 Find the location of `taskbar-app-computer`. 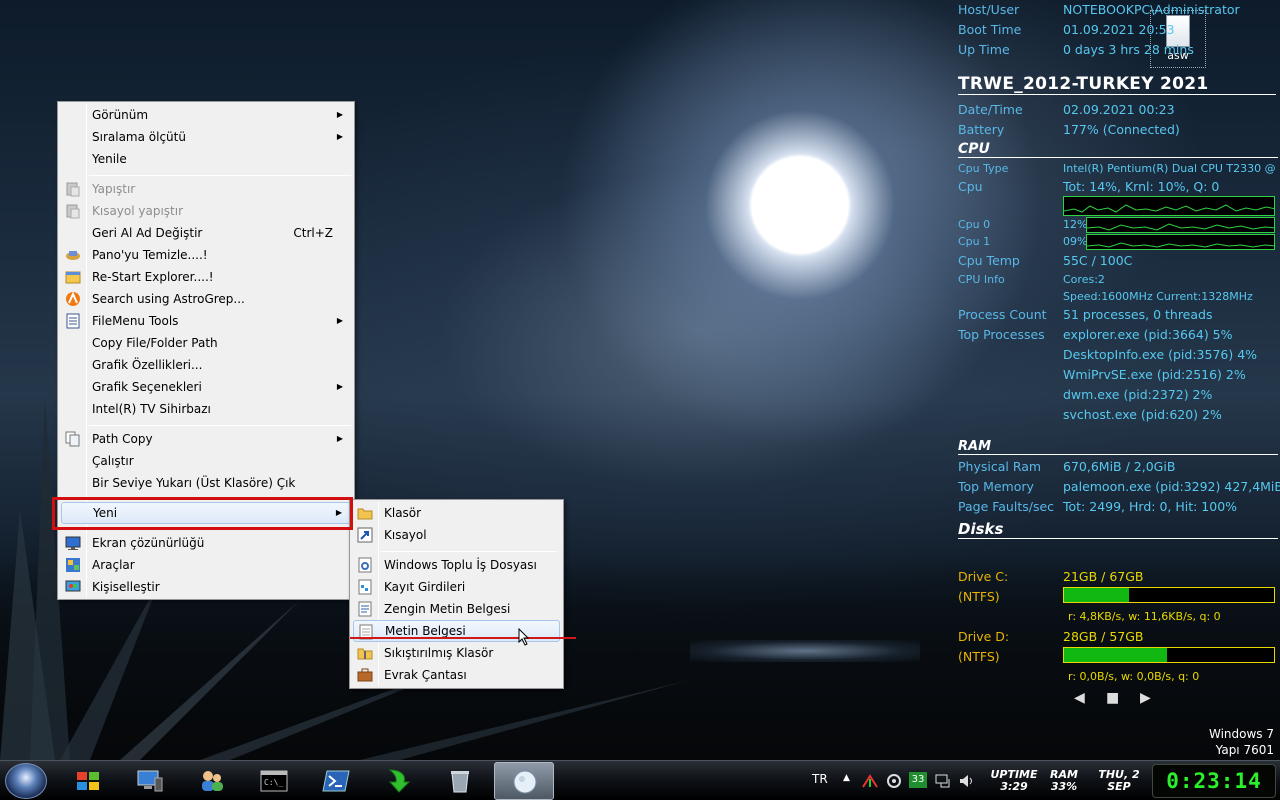

taskbar-app-computer is located at coordinates (150, 781).